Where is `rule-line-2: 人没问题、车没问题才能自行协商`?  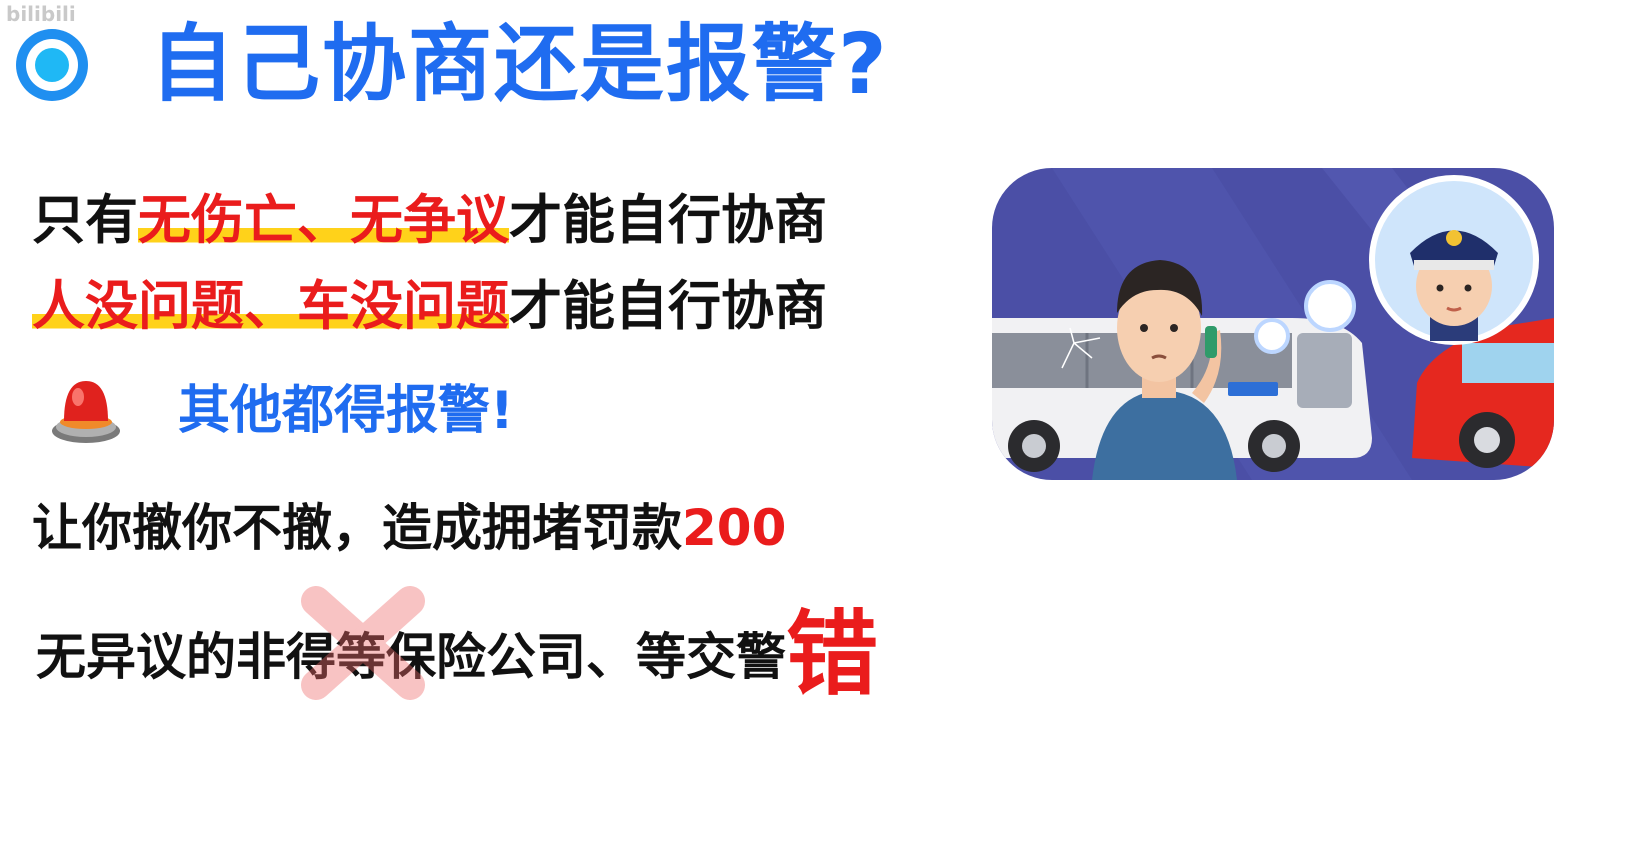
rule-line-2: 人没问题、车没问题才能自行协商 is located at coordinates (429, 307).